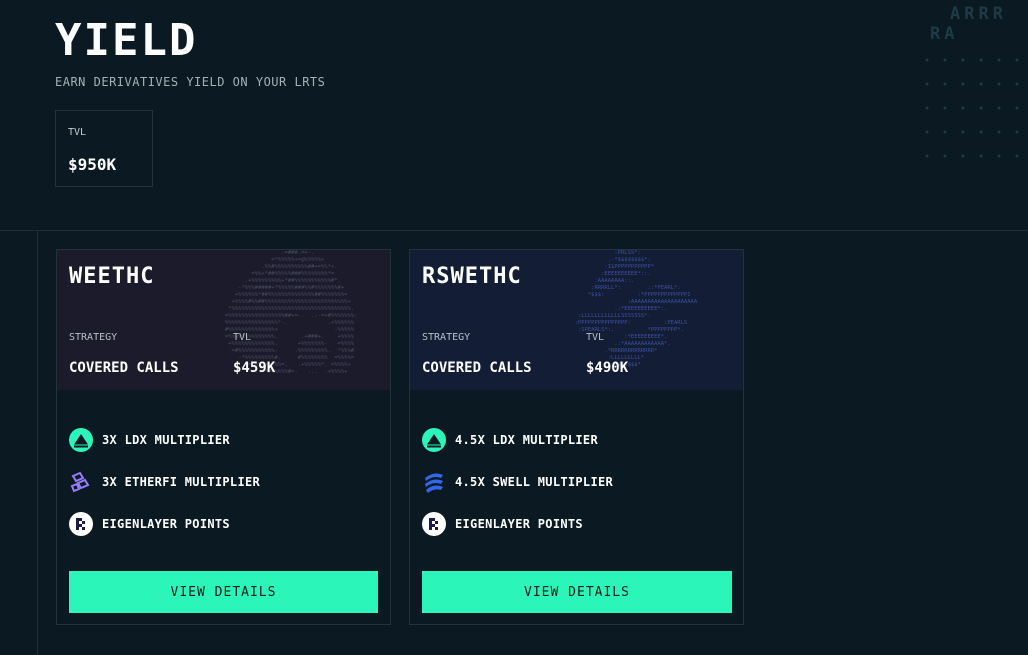 This screenshot has width=1028, height=655. What do you see at coordinates (166, 440) in the screenshot?
I see `feature-text: 3X LDX MULTIPLIER` at bounding box center [166, 440].